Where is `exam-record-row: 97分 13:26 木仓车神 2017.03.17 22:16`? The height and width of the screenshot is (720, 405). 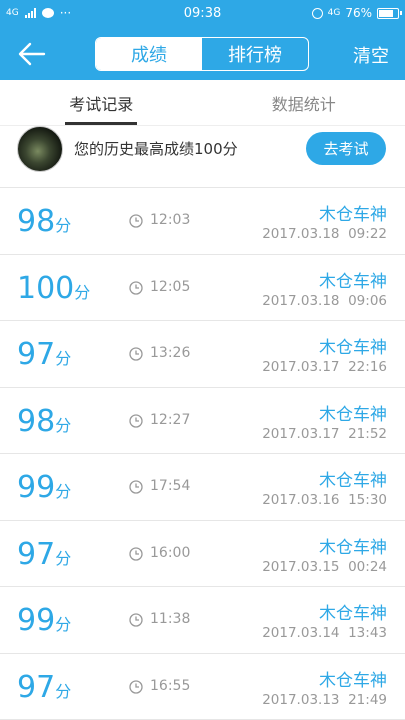
exam-record-row: 97分 13:26 木仓车神 2017.03.17 22:16 is located at coordinates (202, 354).